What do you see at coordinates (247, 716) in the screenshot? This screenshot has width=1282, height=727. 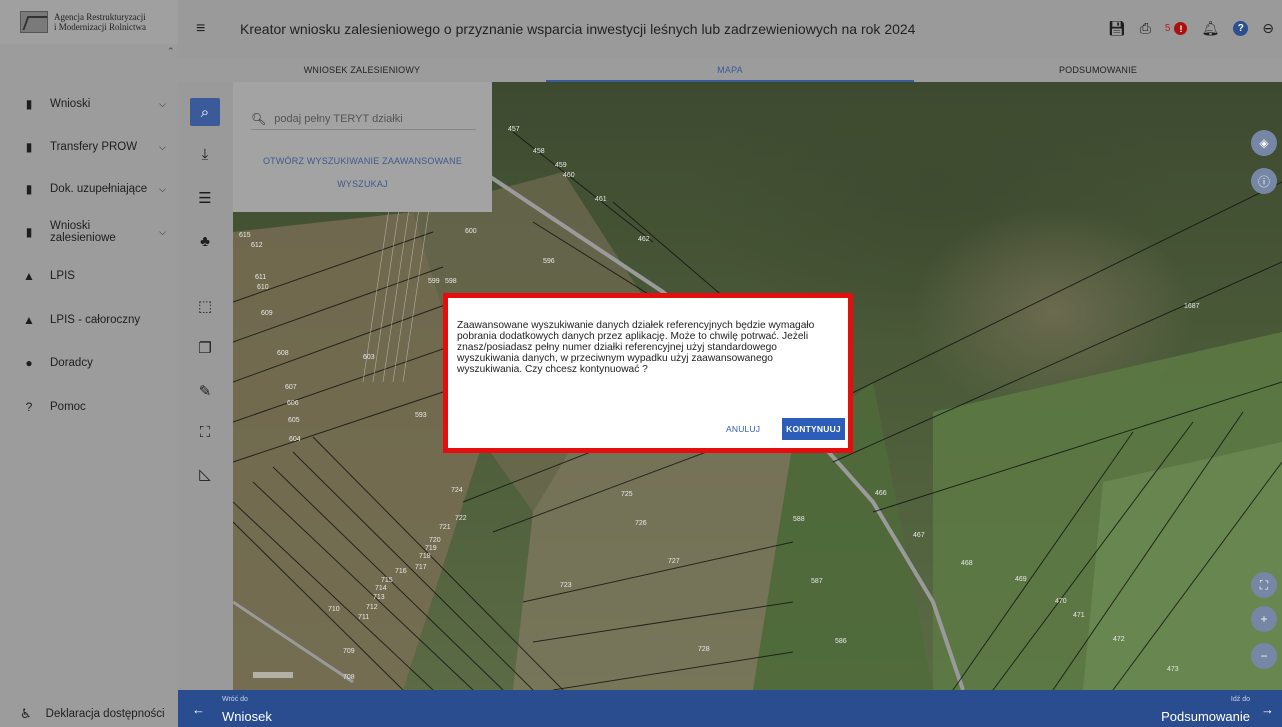 I see `back-button: Wniosek` at bounding box center [247, 716].